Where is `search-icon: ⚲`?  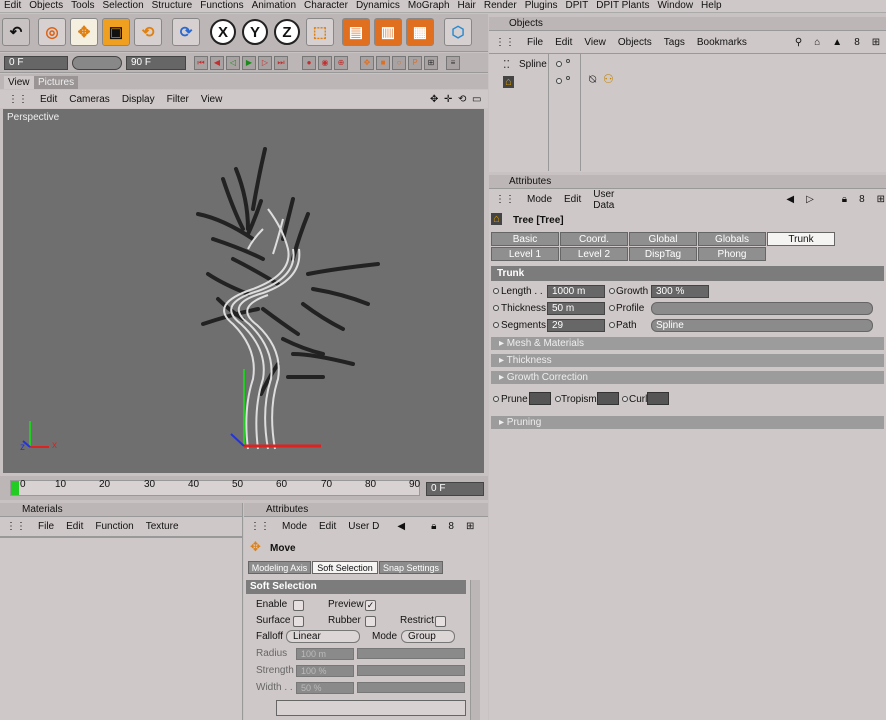 search-icon: ⚲ is located at coordinates (798, 42).